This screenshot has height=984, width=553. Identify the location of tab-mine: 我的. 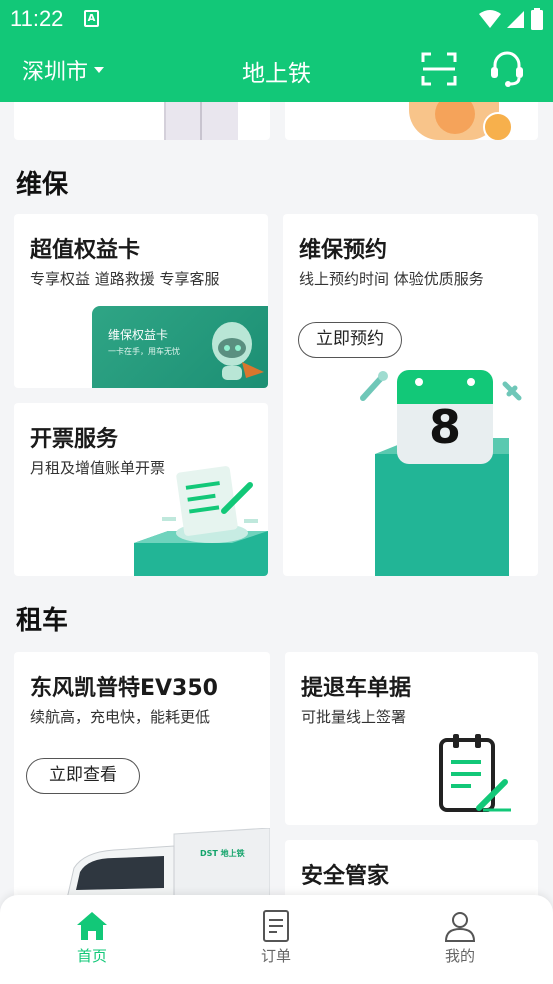
(460, 937).